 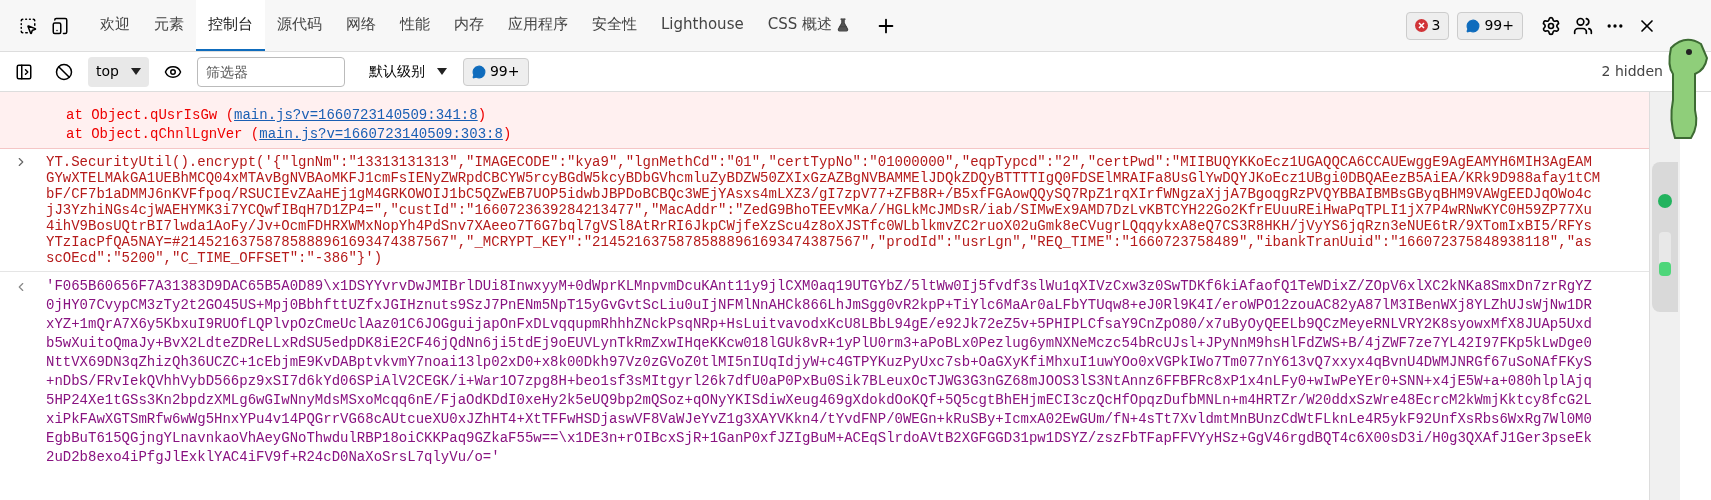 What do you see at coordinates (495, 71) in the screenshot?
I see `issues-counter: 99+` at bounding box center [495, 71].